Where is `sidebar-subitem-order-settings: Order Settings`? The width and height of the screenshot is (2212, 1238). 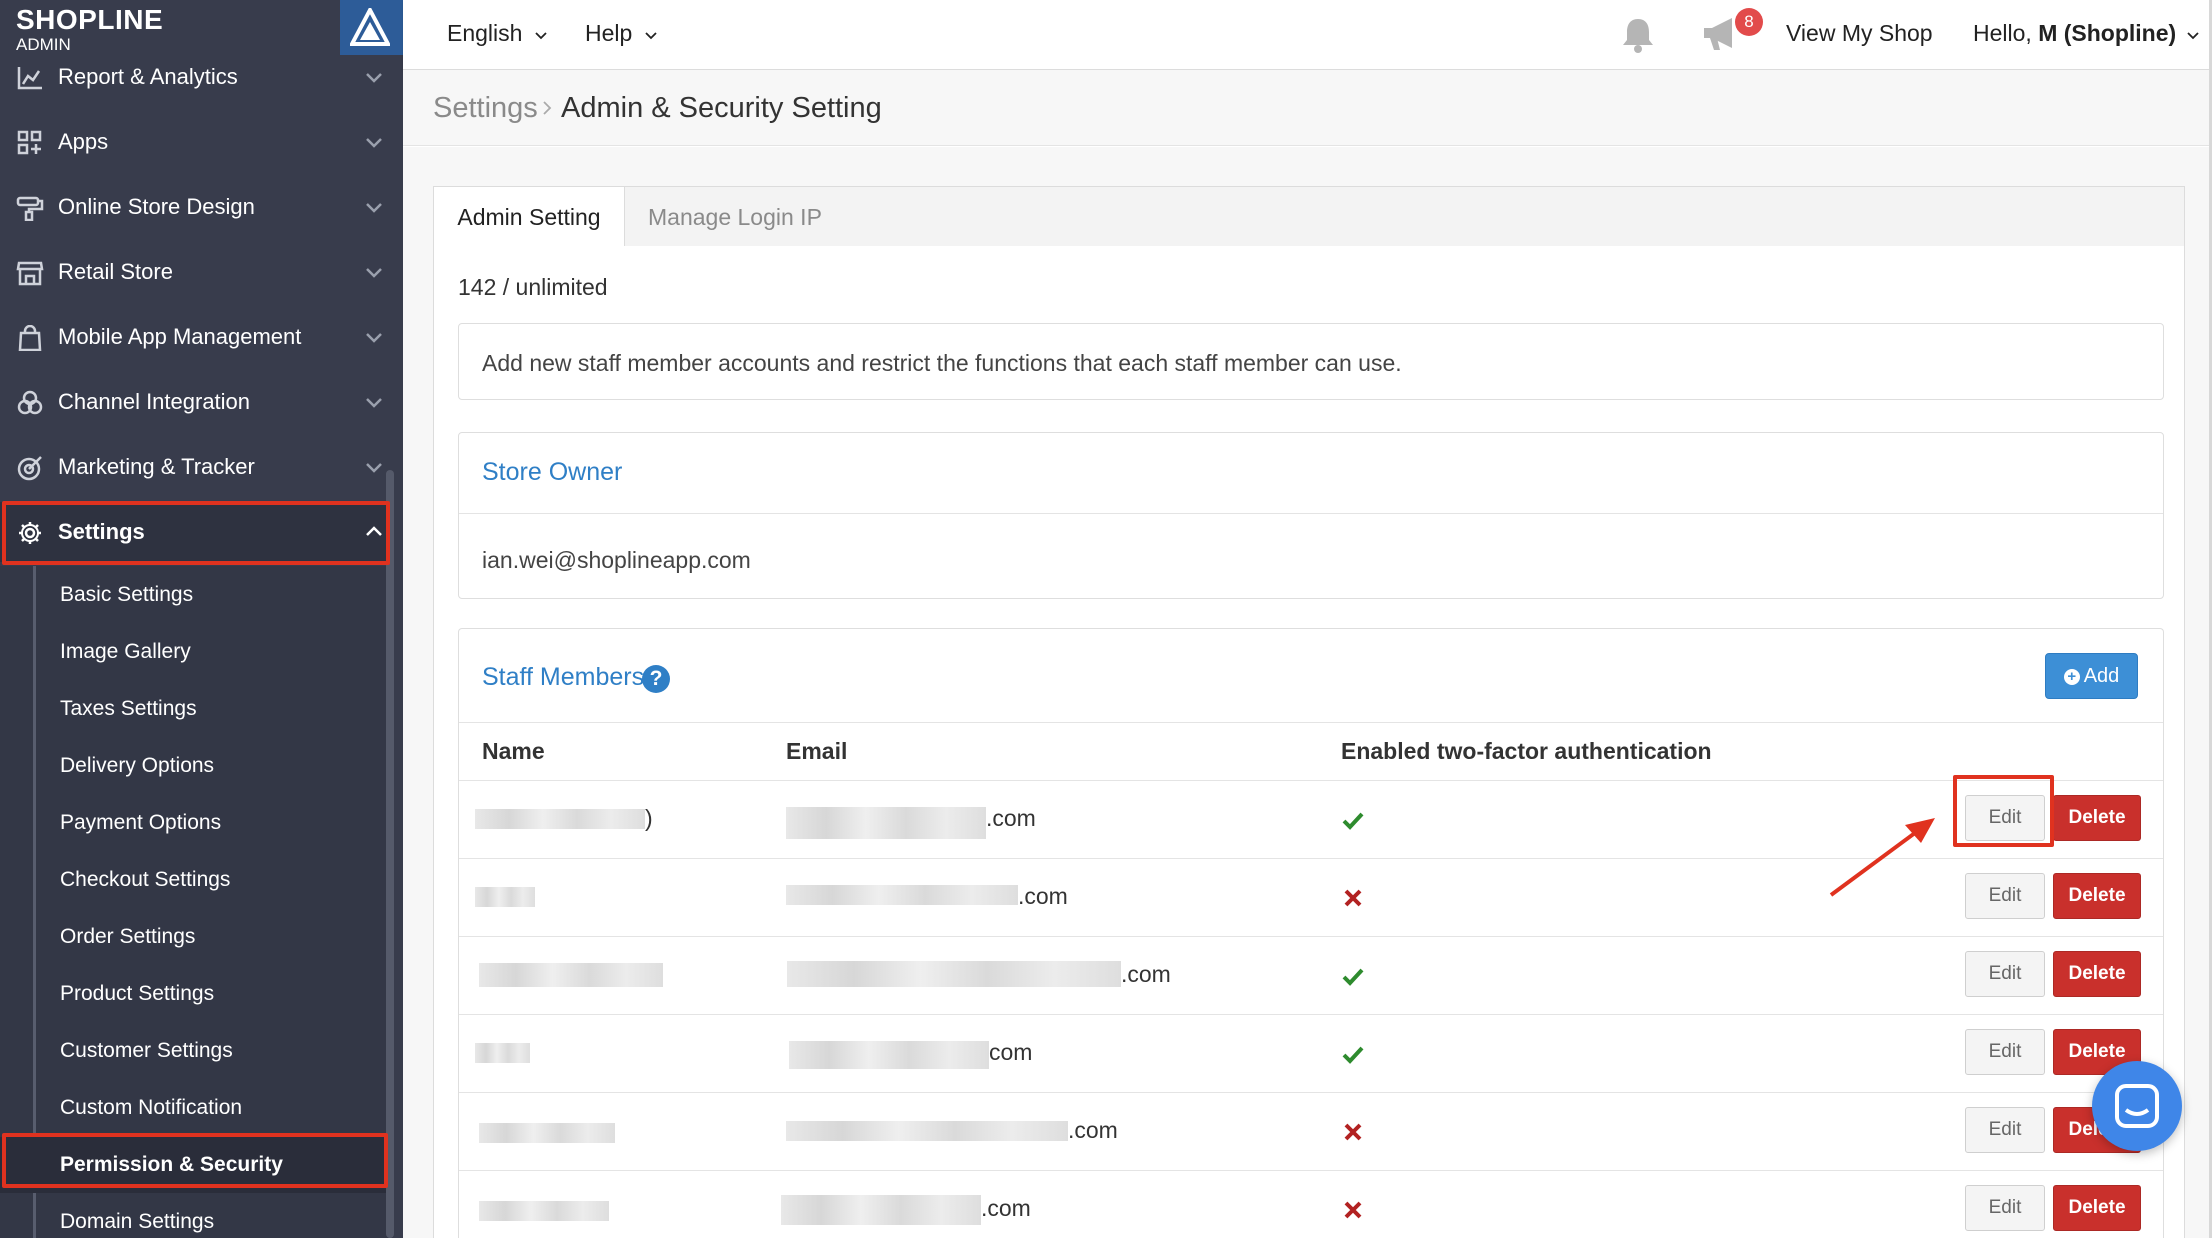
sidebar-subitem-order-settings: Order Settings is located at coordinates (195, 937).